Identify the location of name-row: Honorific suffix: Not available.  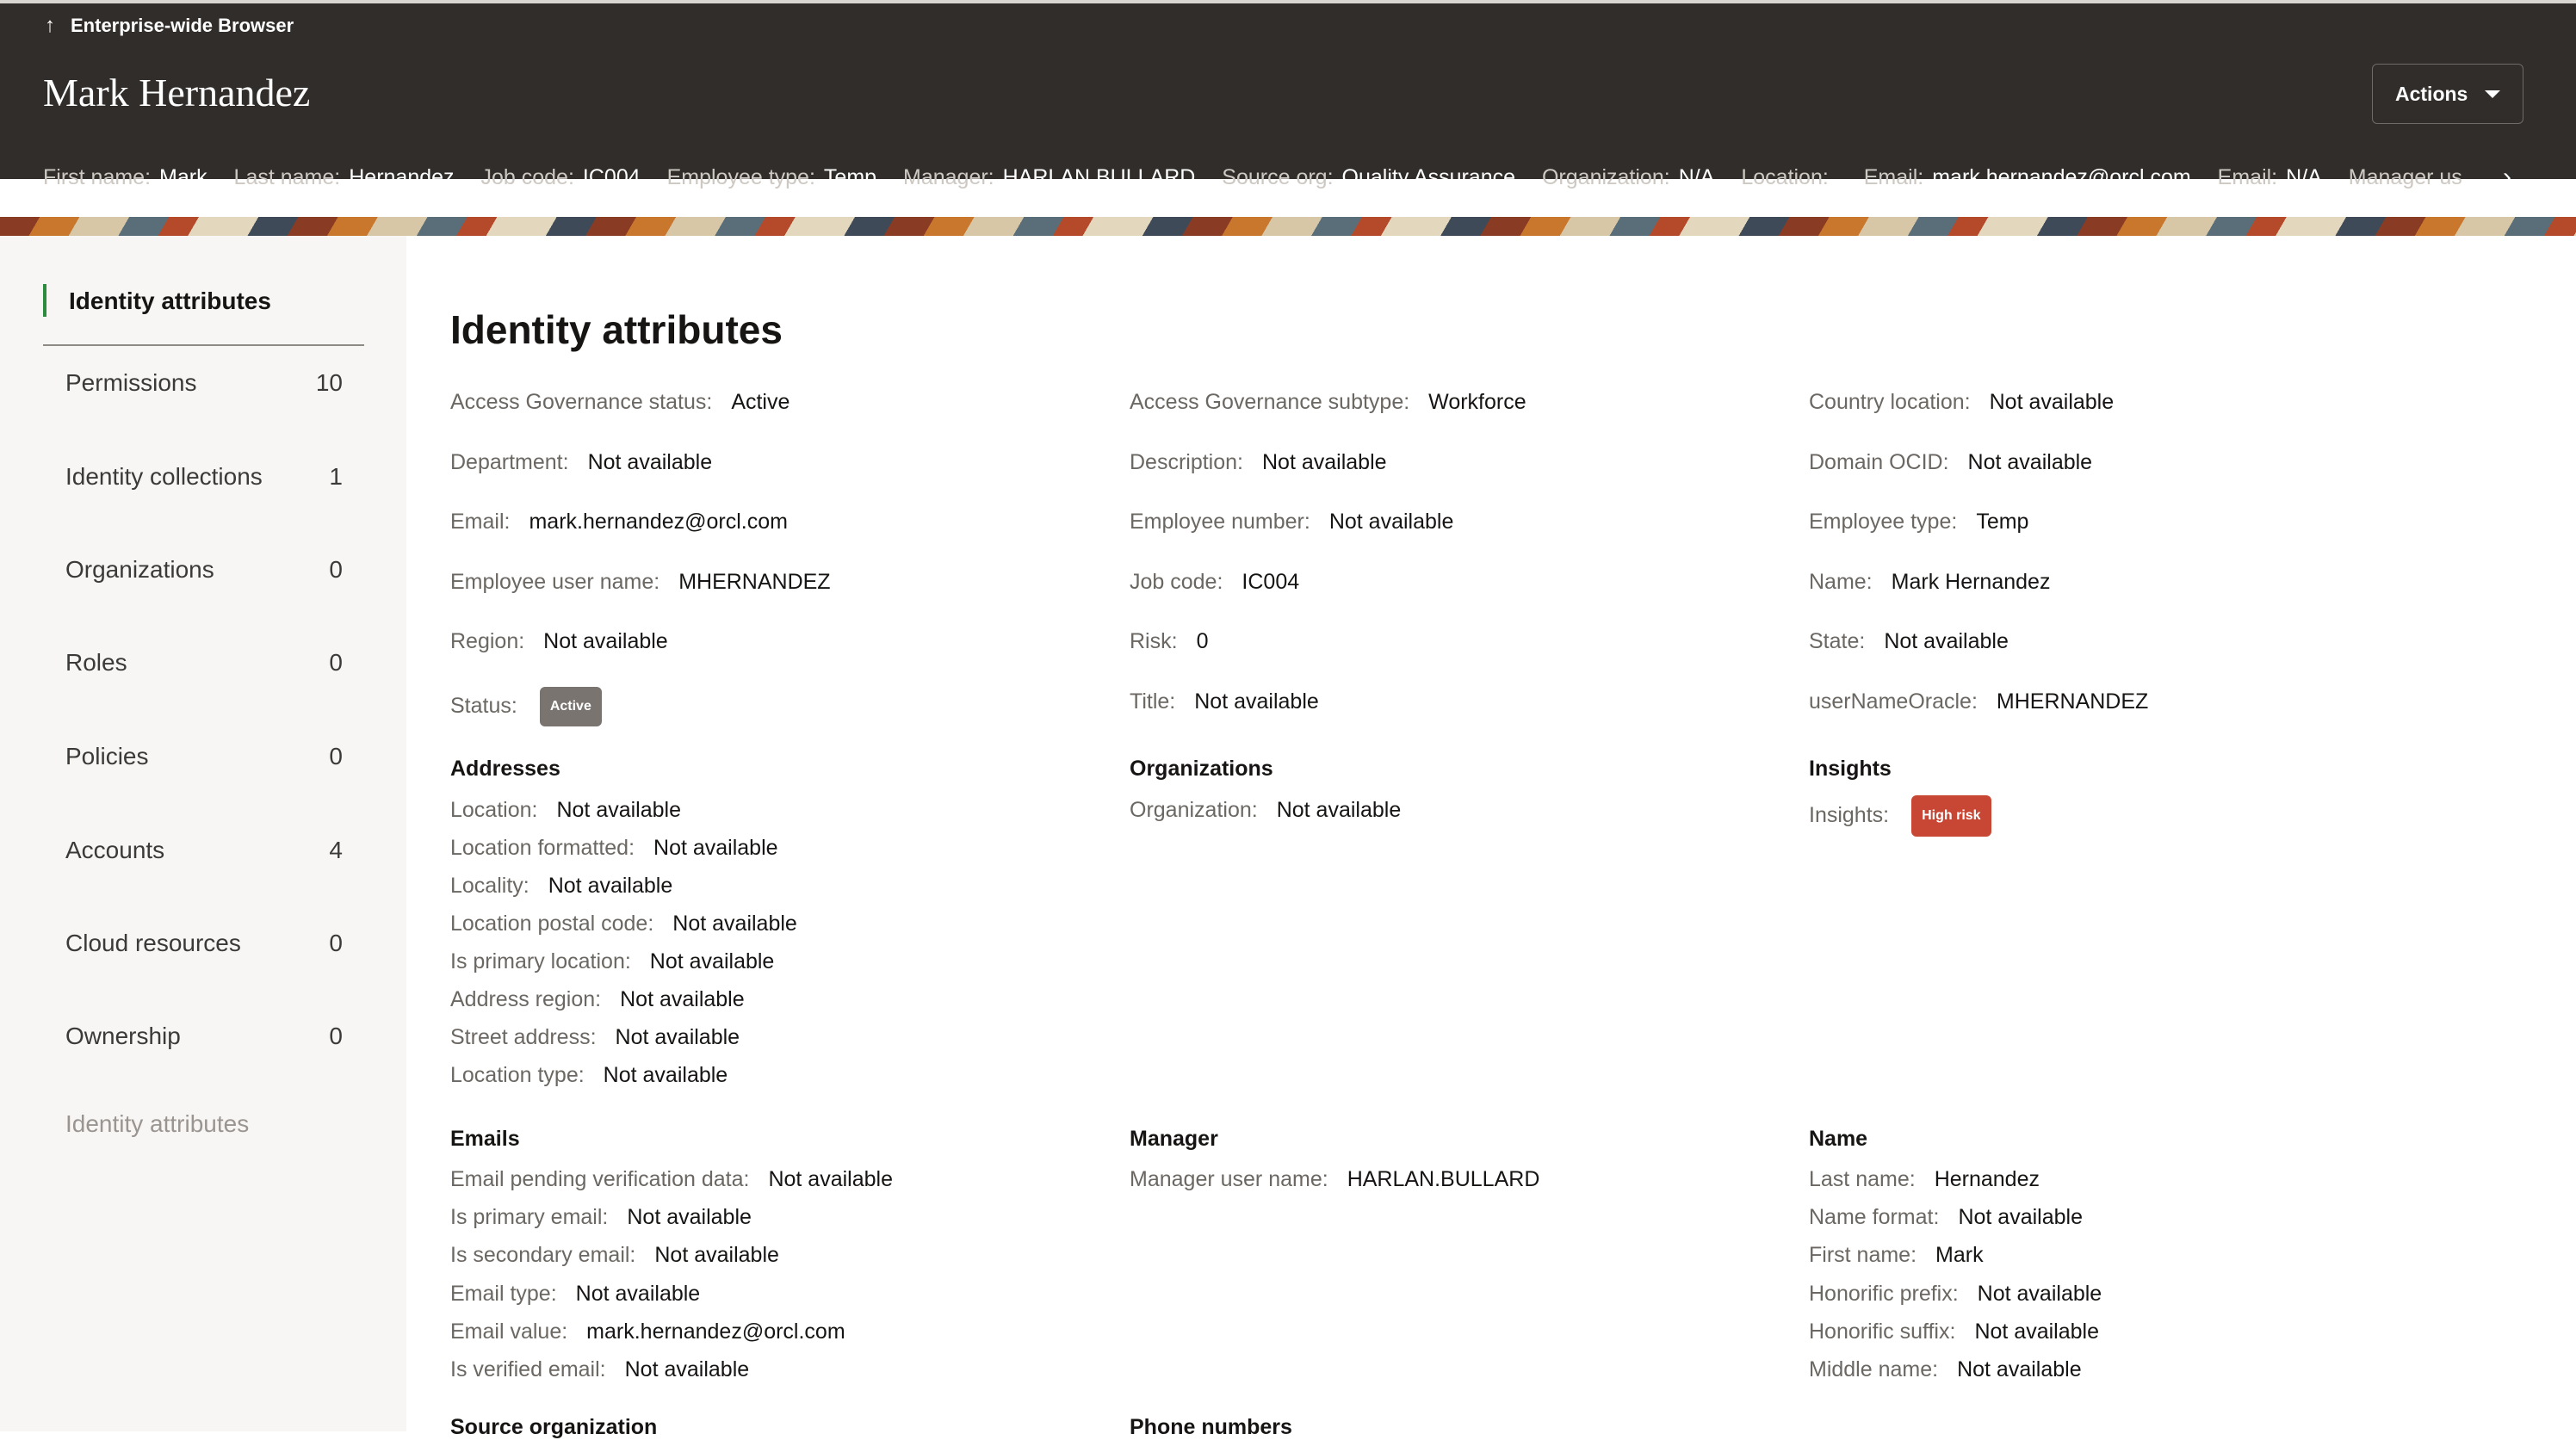
(1954, 1331).